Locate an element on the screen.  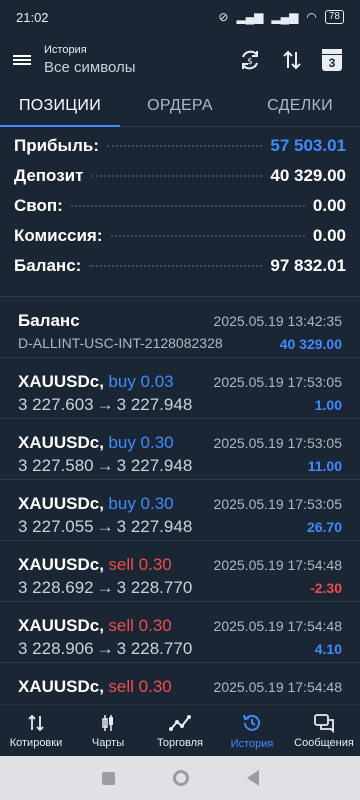
candlestick-icon is located at coordinates (107, 723).